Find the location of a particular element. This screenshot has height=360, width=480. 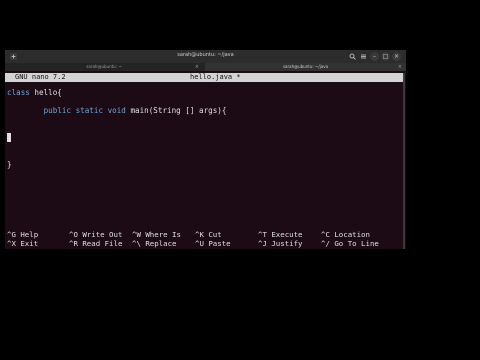

shortcut-read-file: ^R Read File is located at coordinates (95, 243).